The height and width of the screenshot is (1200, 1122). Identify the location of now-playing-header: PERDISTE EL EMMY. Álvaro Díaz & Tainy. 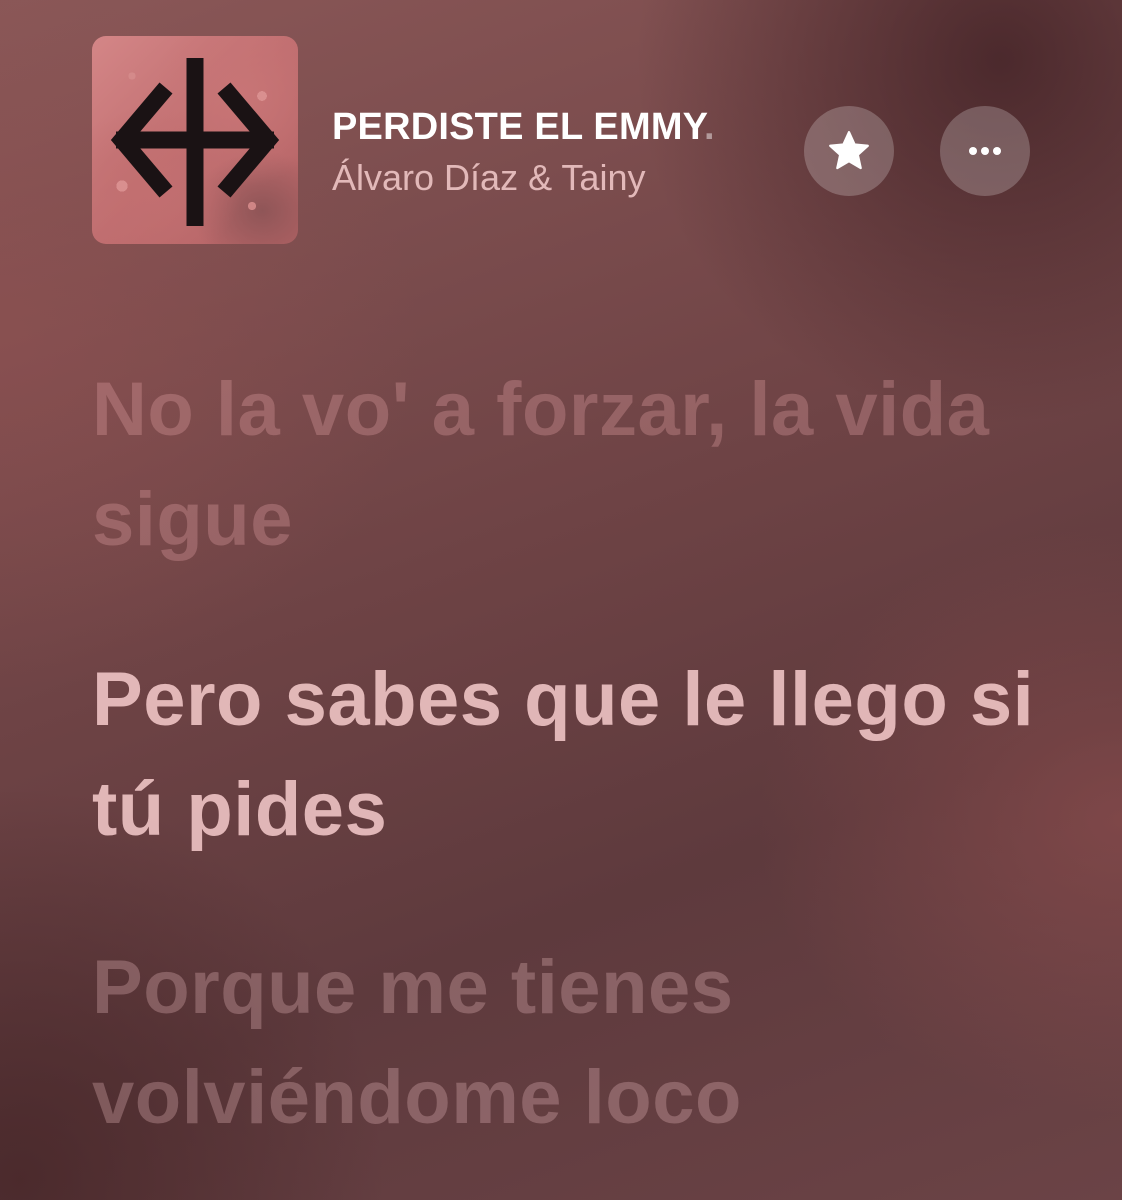
(562, 140).